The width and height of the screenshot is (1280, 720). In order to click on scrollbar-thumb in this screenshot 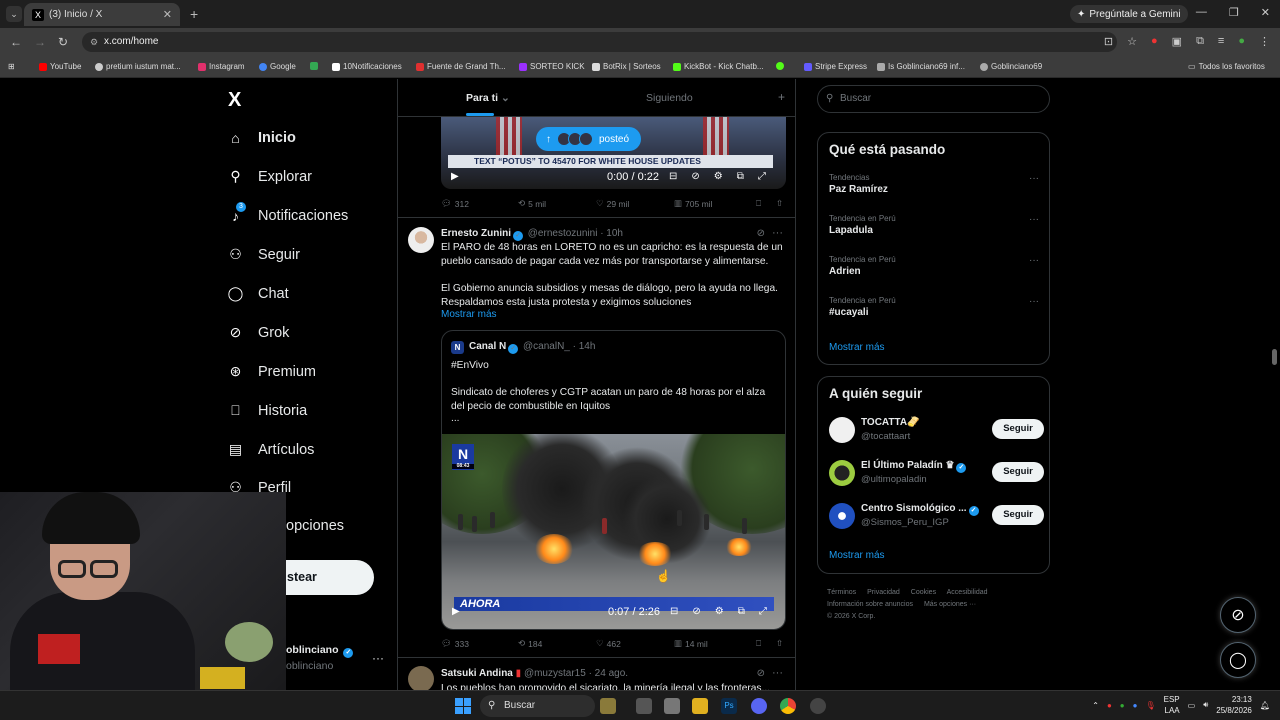, I will do `click(1274, 357)`.